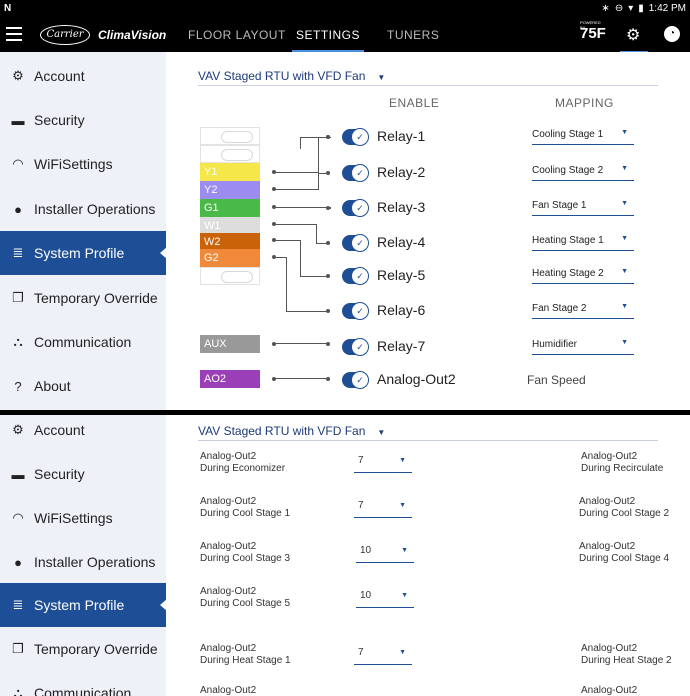  What do you see at coordinates (18, 120) in the screenshot?
I see `lock-icon: ▬` at bounding box center [18, 120].